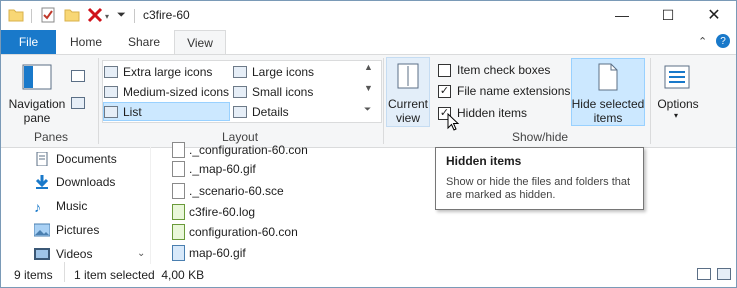 The image size is (737, 288). What do you see at coordinates (178, 231) in the screenshot?
I see `config-file-icon` at bounding box center [178, 231].